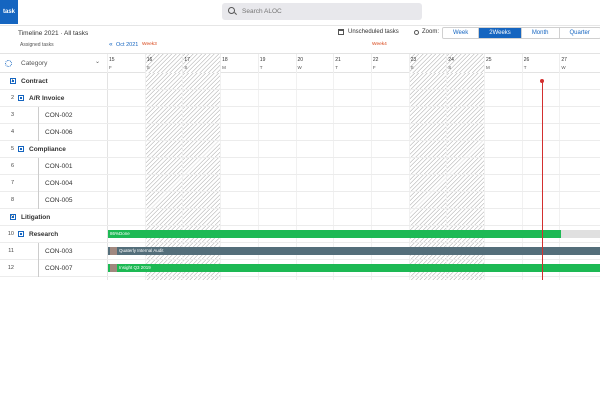 Image resolution: width=600 pixels, height=400 pixels. Describe the element at coordinates (300, 149) in the screenshot. I see `group-row: 5 Compliance` at that location.